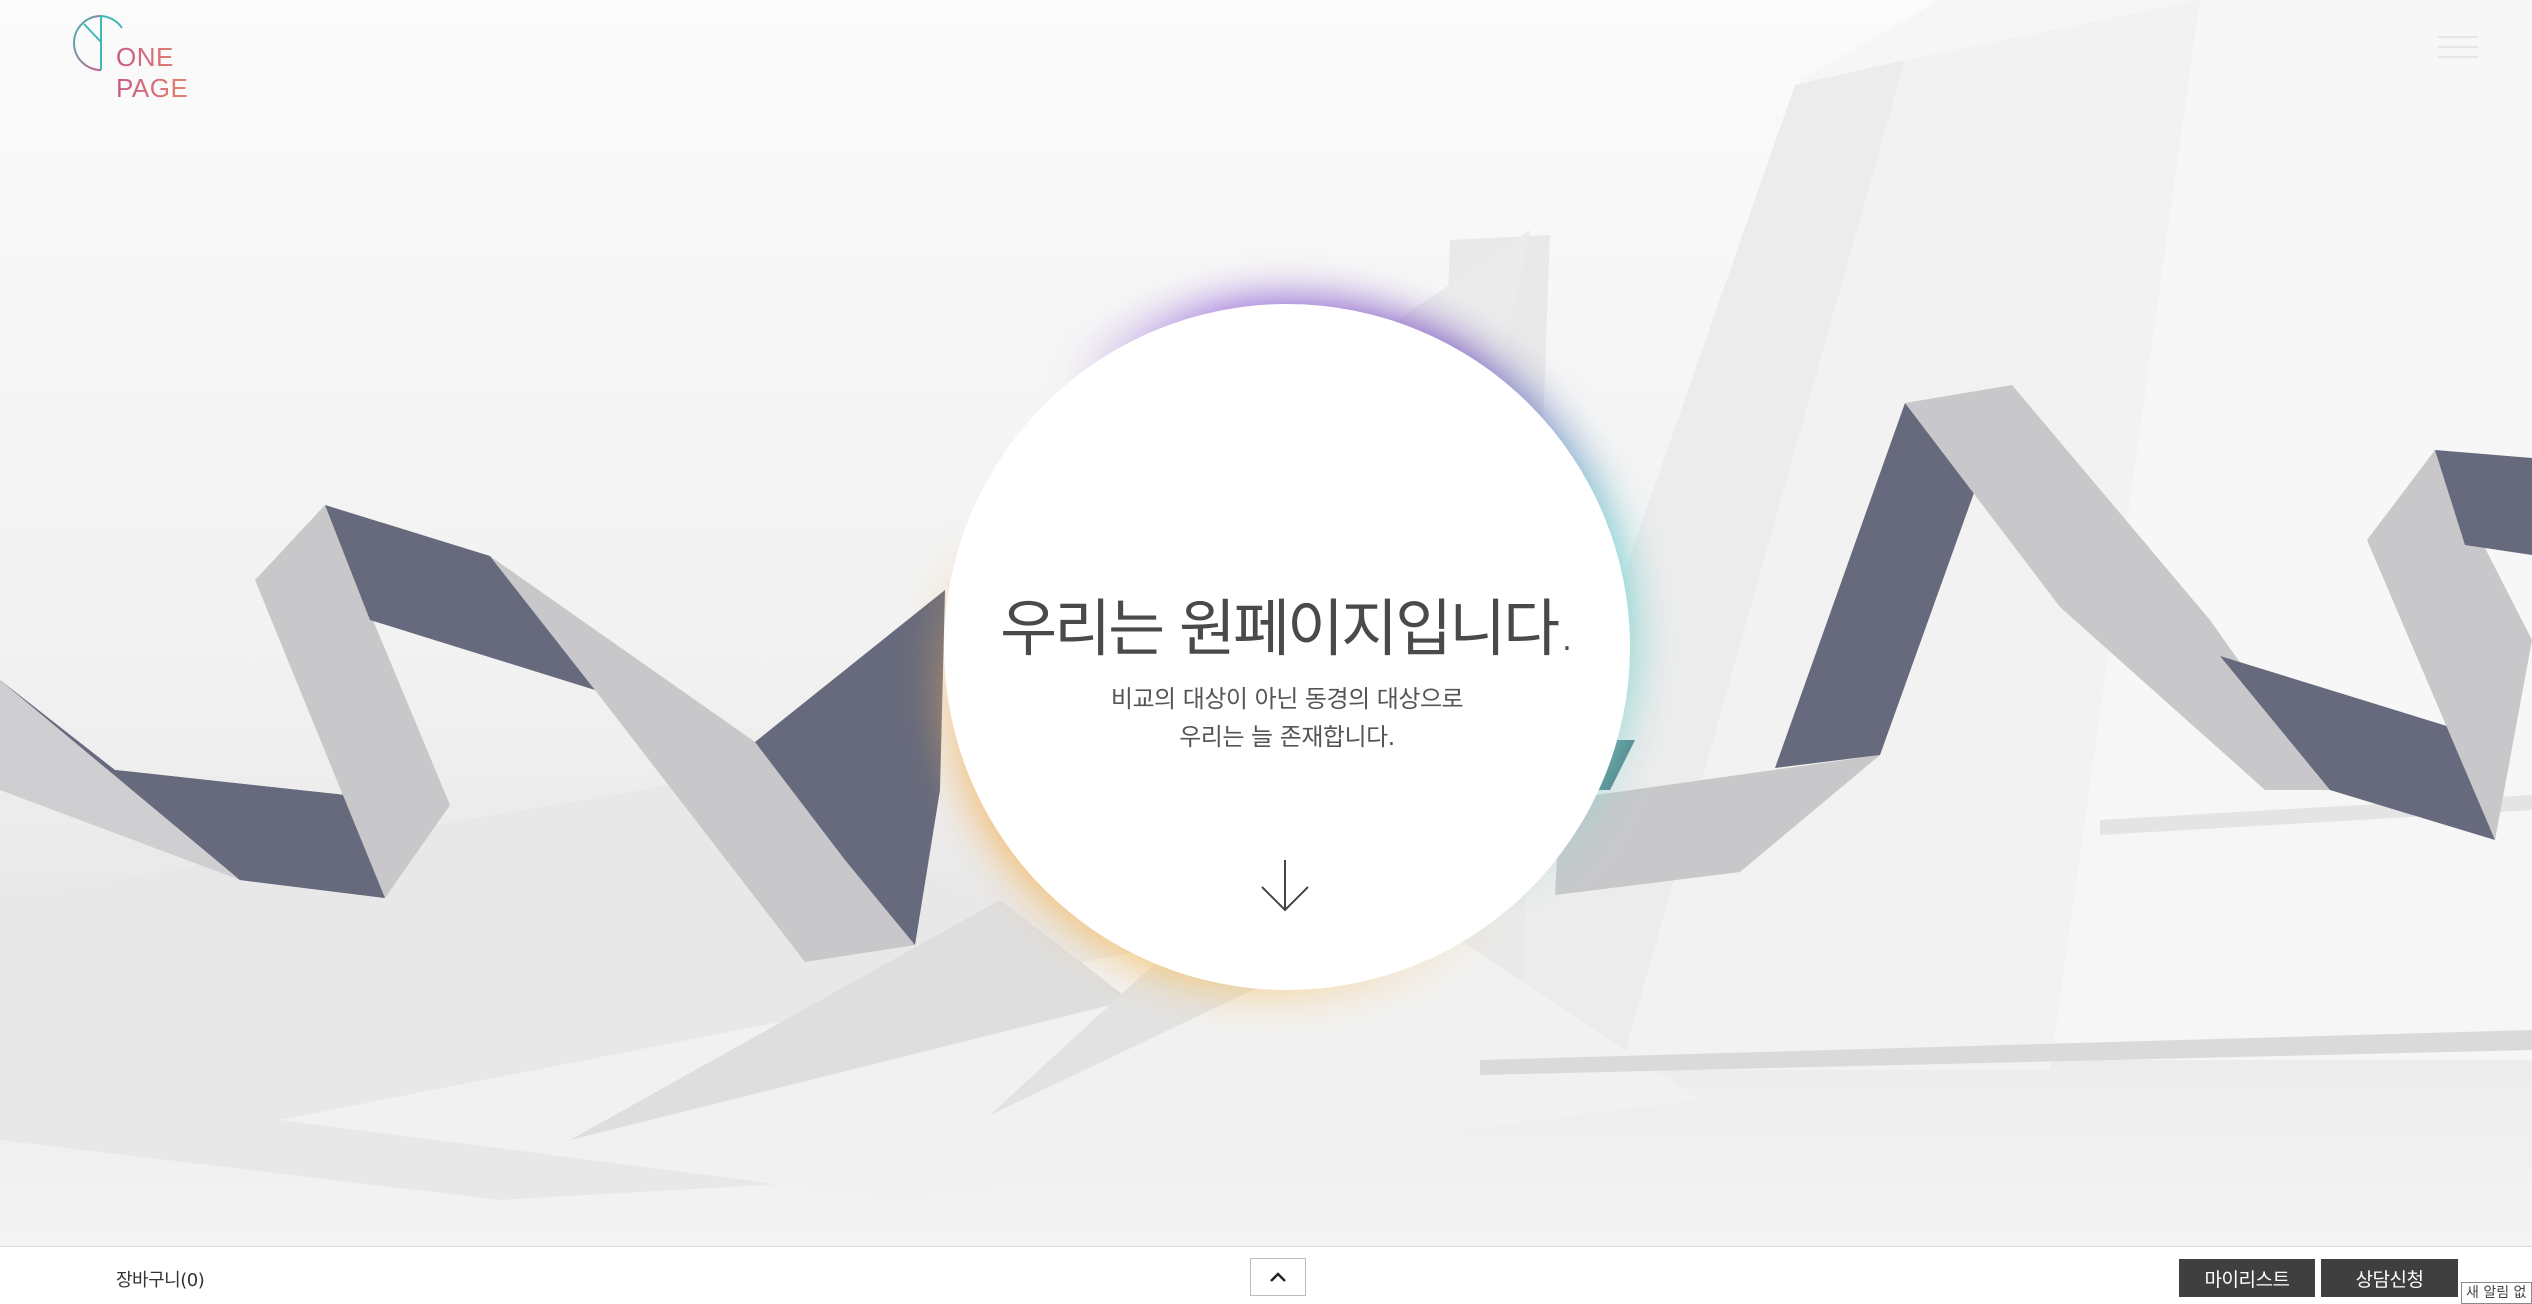 This screenshot has width=2532, height=1304. I want to click on notification-box: 새 알림 없, so click(2496, 1293).